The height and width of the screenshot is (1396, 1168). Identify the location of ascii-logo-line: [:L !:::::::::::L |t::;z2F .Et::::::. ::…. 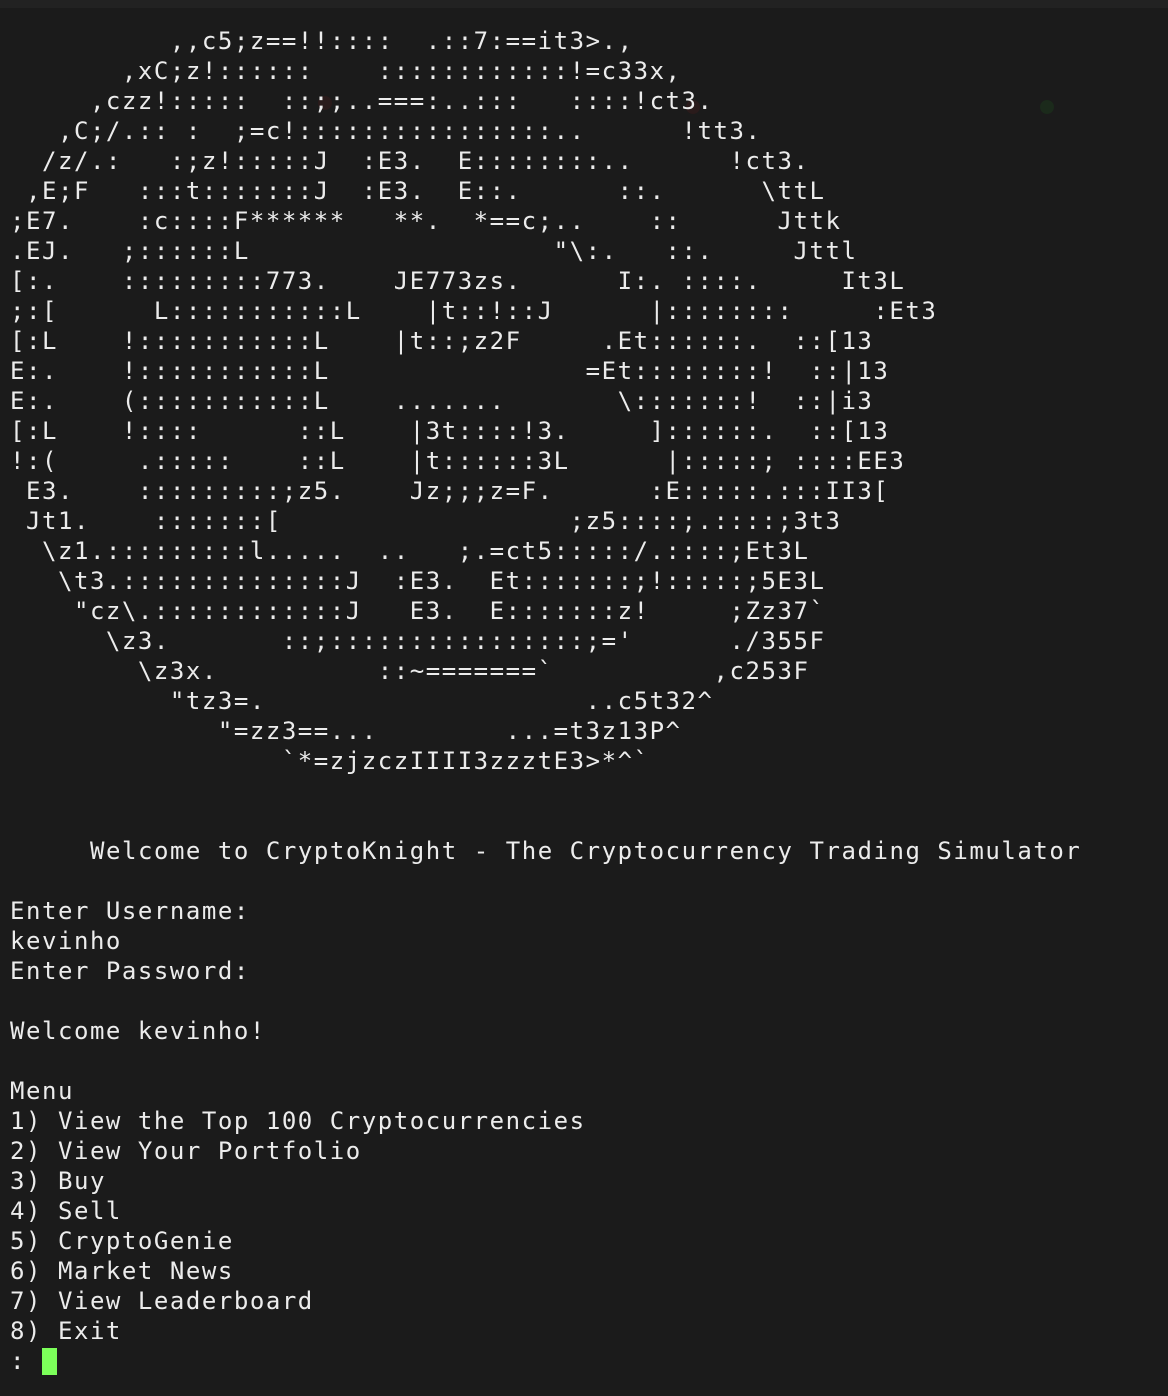
(442, 341).